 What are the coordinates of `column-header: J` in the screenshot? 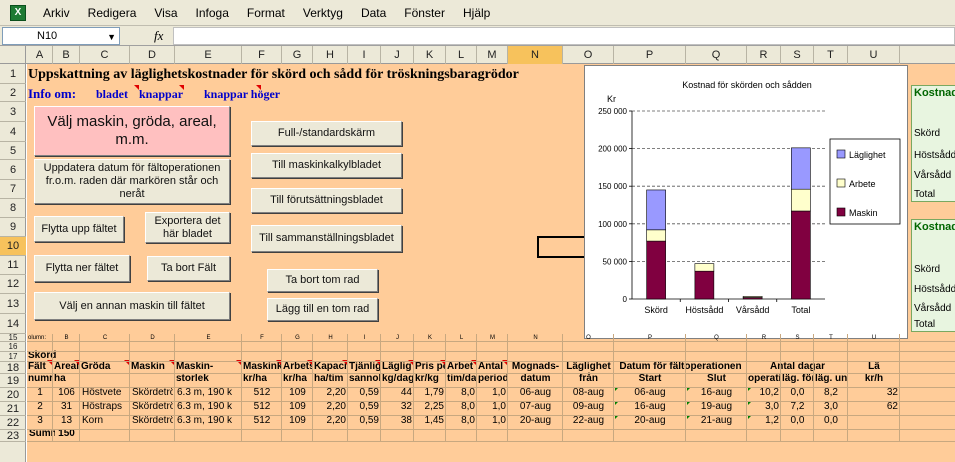 It's located at (397, 55).